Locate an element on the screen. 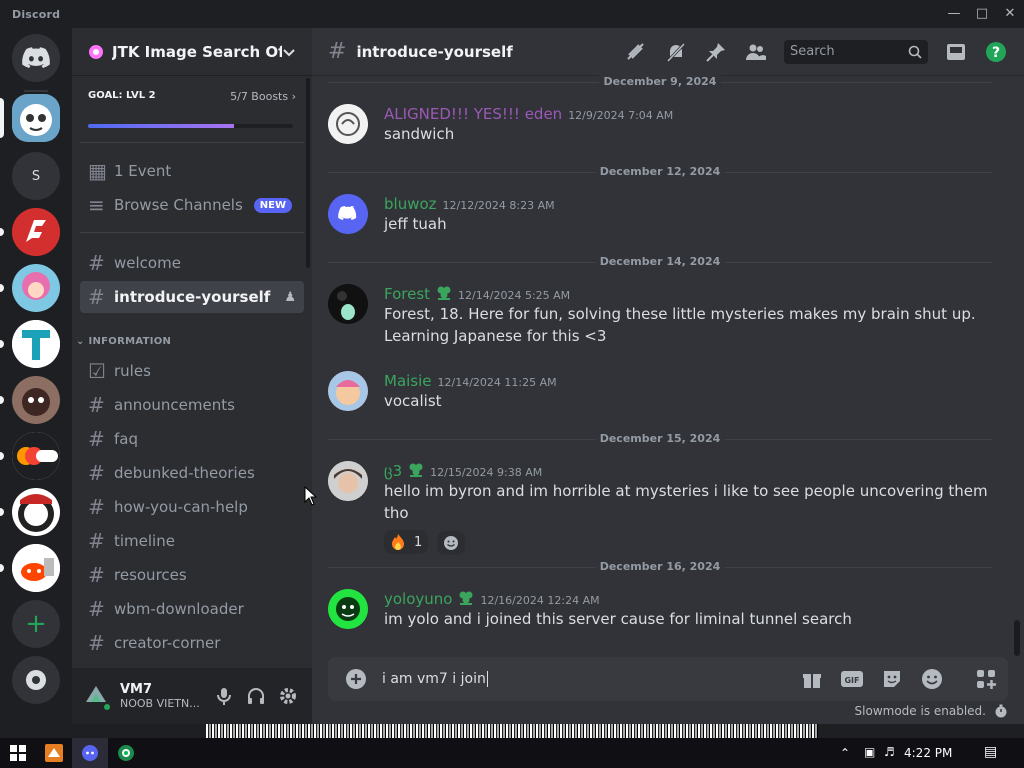  channel-wbm-downloader: # wbm-downloader is located at coordinates (192, 609).